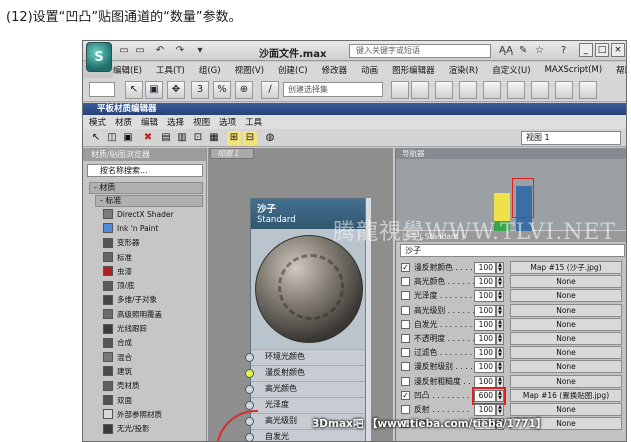  What do you see at coordinates (153, 271) in the screenshot?
I see `material-list-item: 虫漆` at bounding box center [153, 271].